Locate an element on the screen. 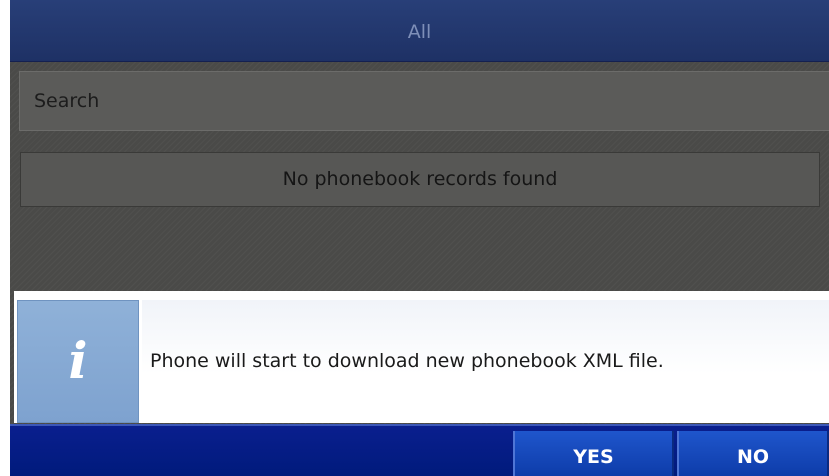  yes-button: YES is located at coordinates (593, 453).